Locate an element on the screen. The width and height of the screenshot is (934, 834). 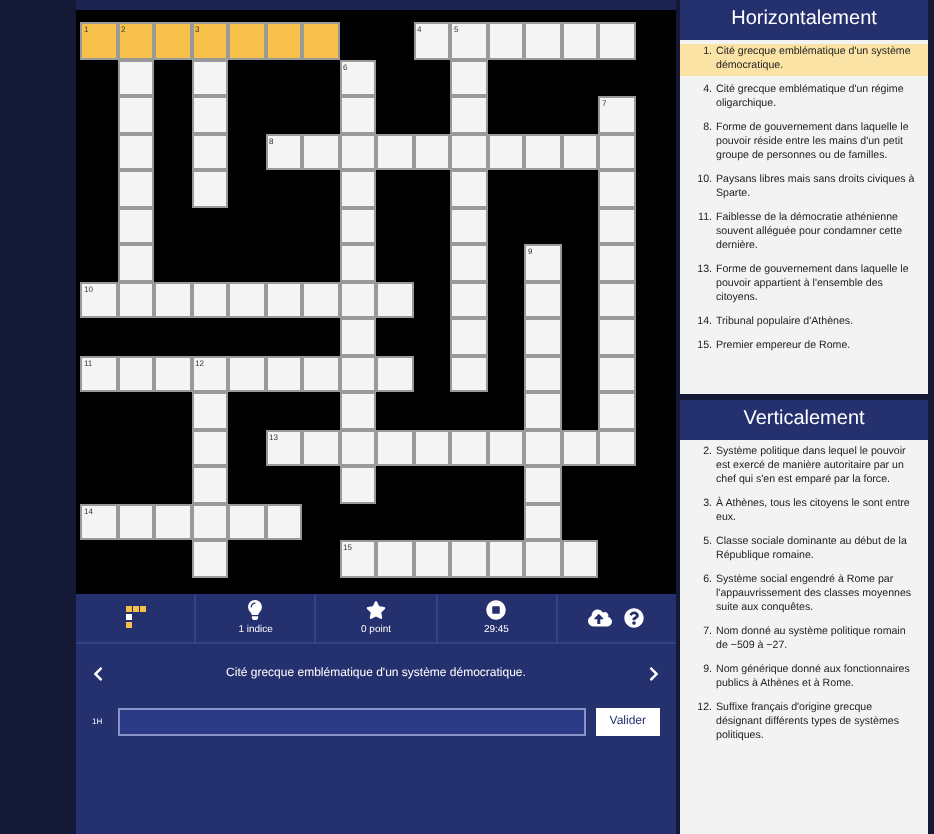
grid-icon is located at coordinates (135, 618).